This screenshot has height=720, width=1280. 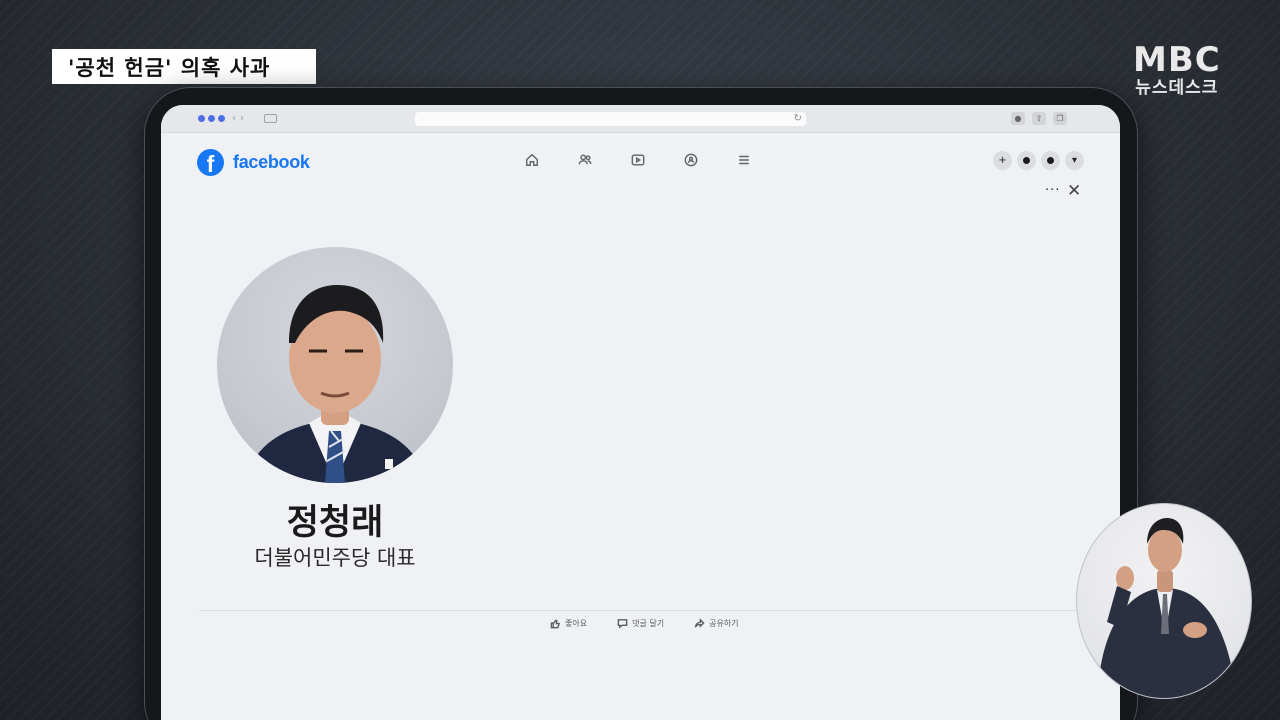 I want to click on minimize-dot, so click(x=211, y=118).